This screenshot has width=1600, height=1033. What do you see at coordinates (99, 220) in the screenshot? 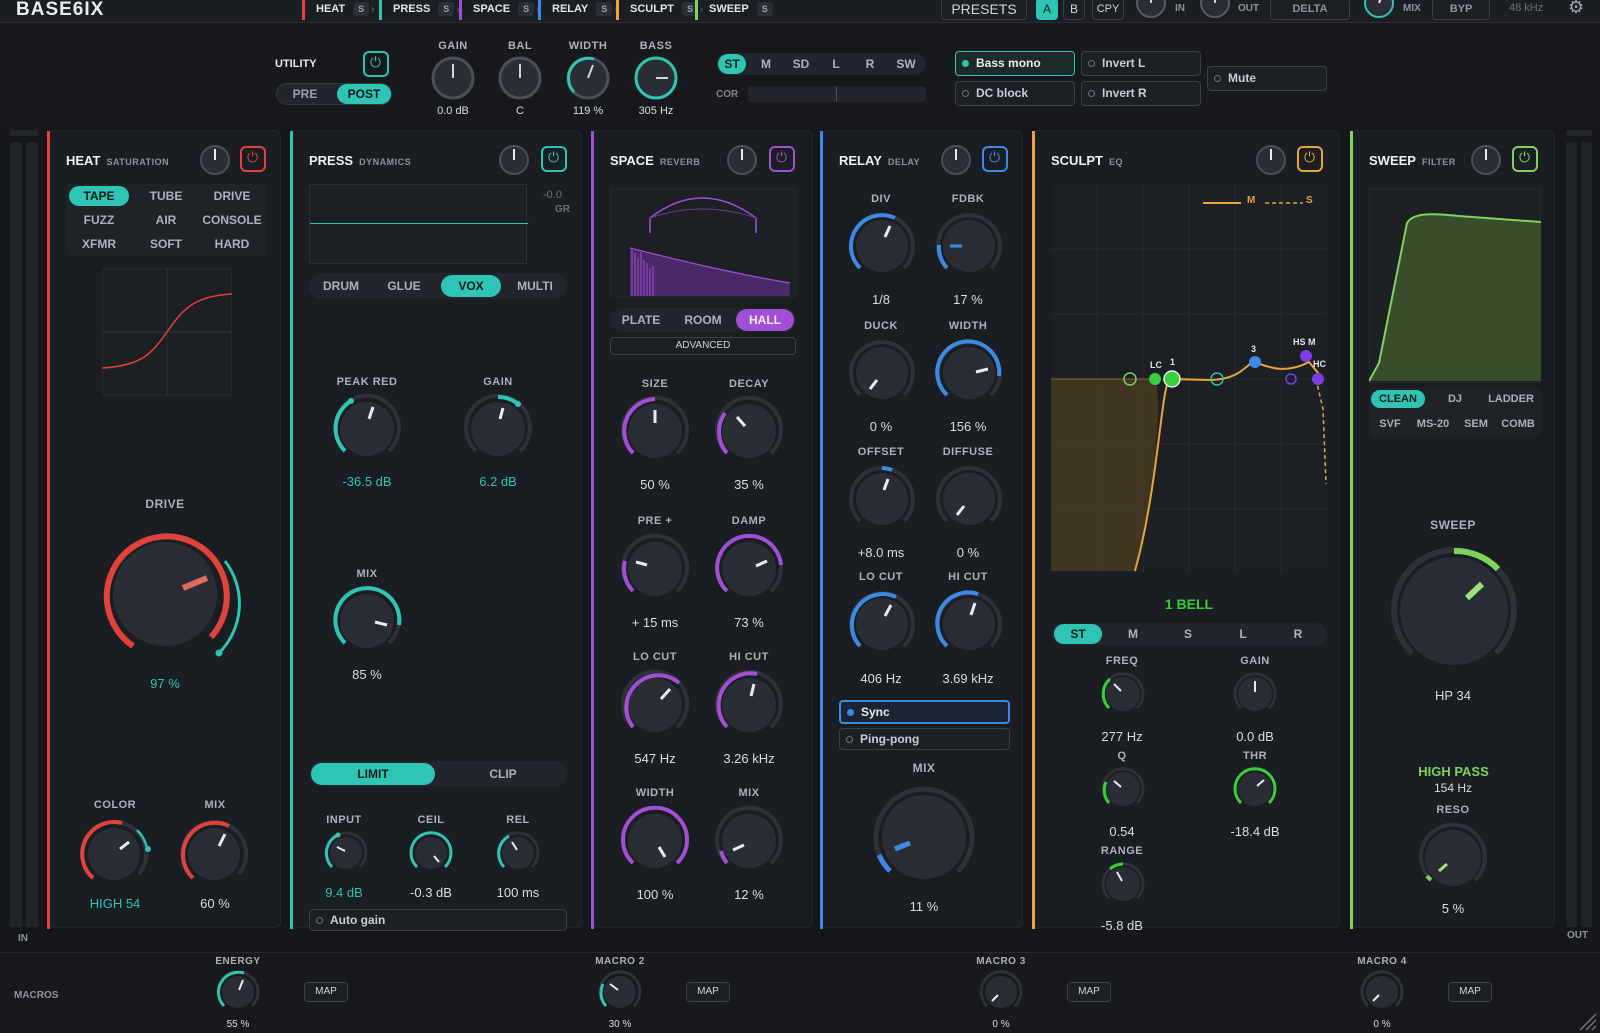
I see `heat-type-fuzz: FUZZ` at bounding box center [99, 220].